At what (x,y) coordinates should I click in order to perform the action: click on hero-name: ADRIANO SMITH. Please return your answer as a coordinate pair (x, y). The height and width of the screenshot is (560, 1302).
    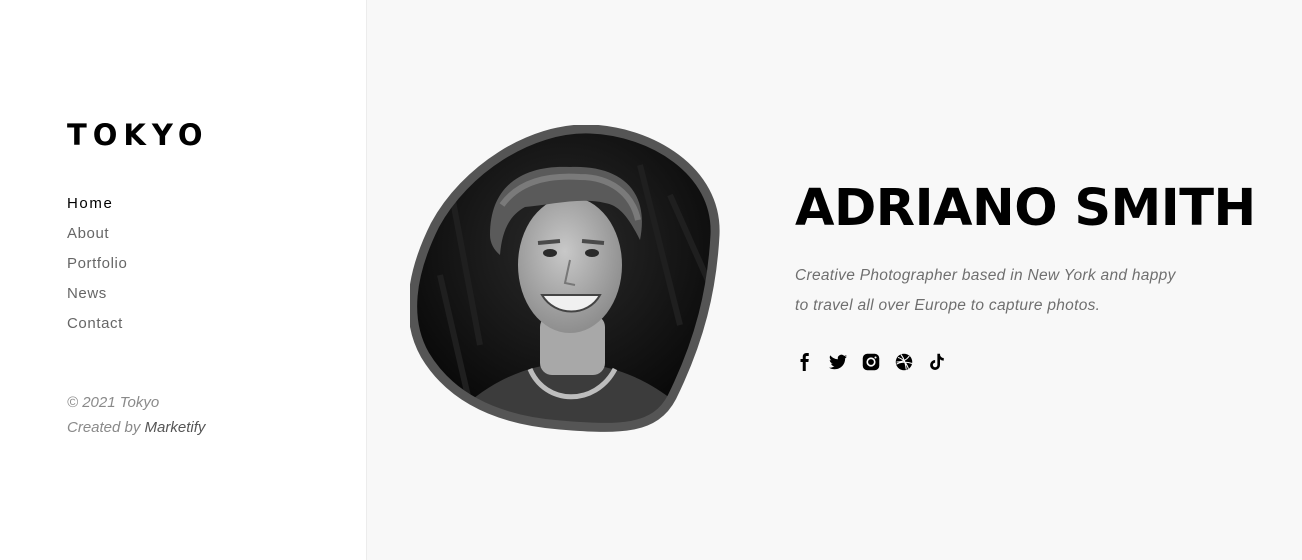
    Looking at the image, I should click on (1025, 208).